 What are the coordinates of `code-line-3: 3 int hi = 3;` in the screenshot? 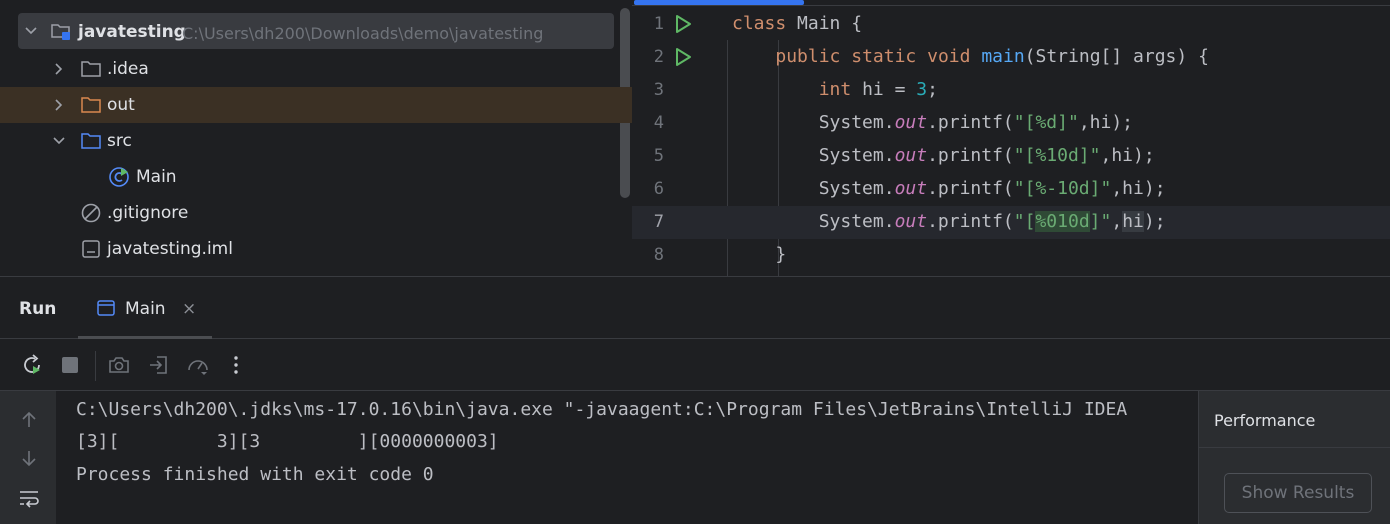 It's located at (1011, 90).